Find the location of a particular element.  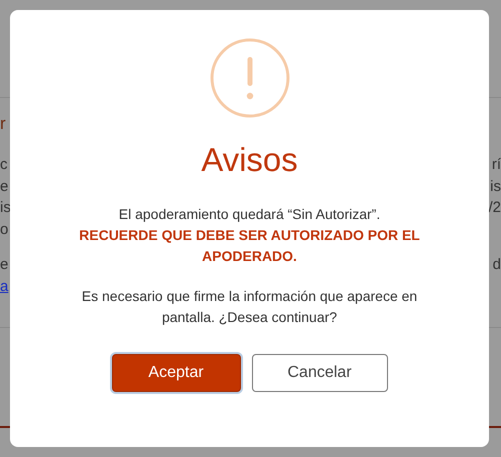

cancel-button: Cancelar is located at coordinates (320, 373).